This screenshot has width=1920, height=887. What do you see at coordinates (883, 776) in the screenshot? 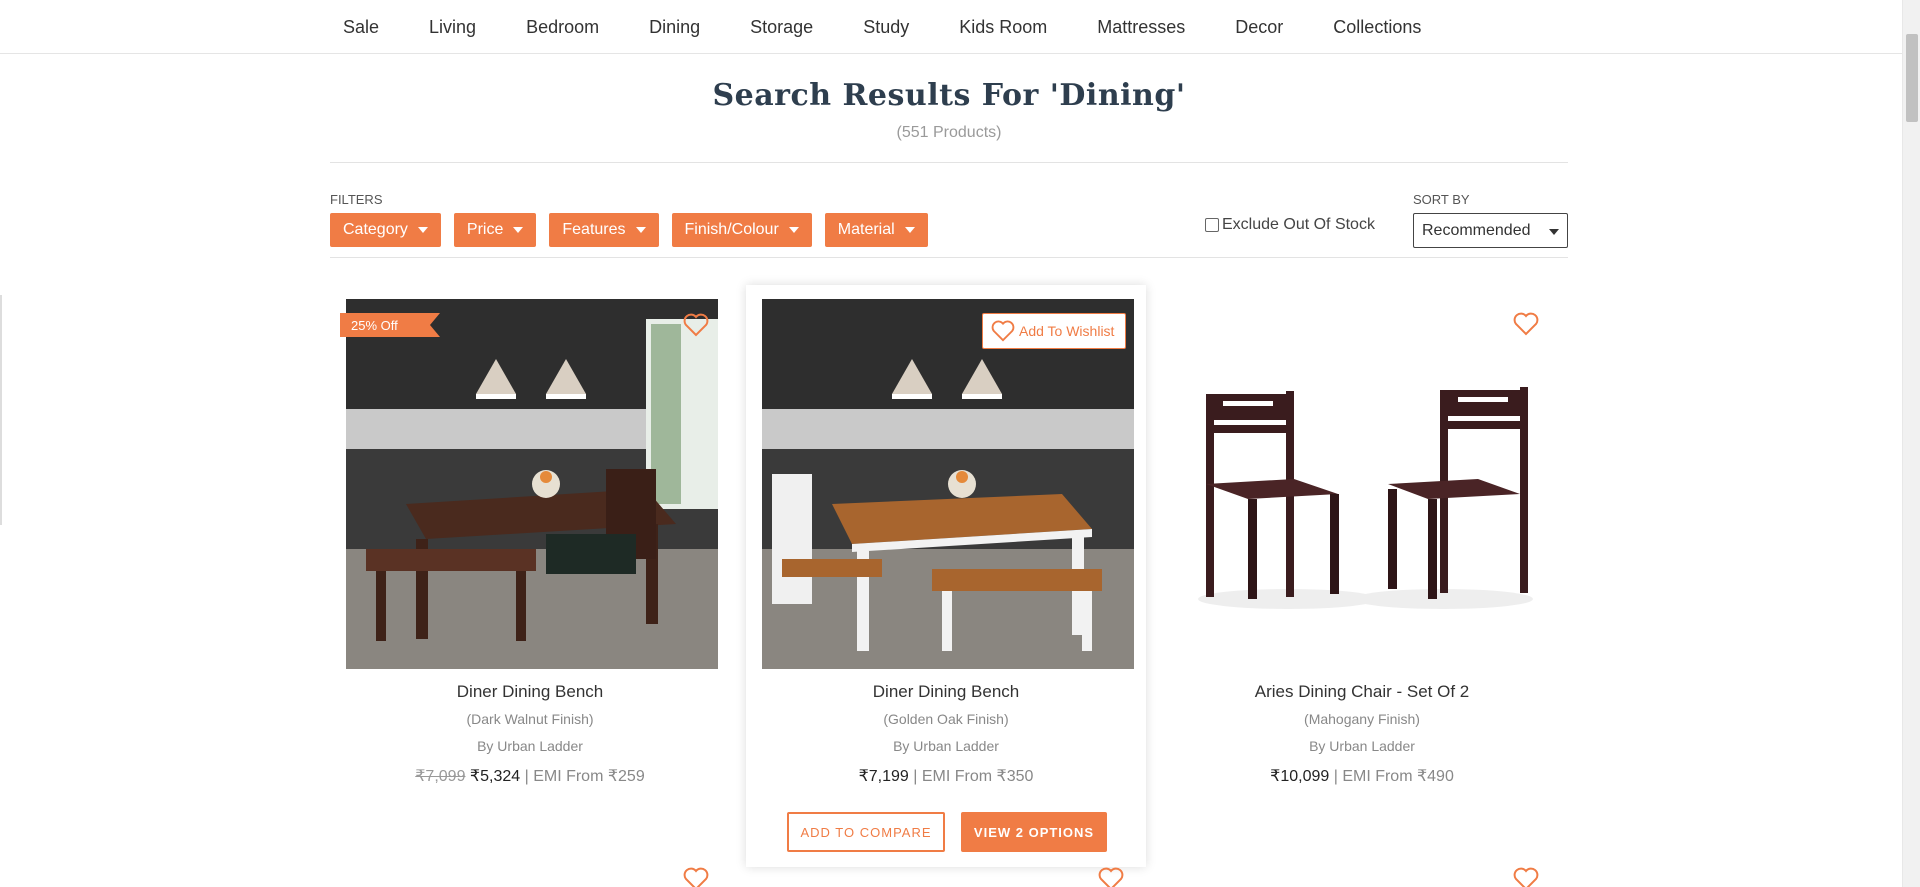
I see `product-price: ₹7,199` at bounding box center [883, 776].